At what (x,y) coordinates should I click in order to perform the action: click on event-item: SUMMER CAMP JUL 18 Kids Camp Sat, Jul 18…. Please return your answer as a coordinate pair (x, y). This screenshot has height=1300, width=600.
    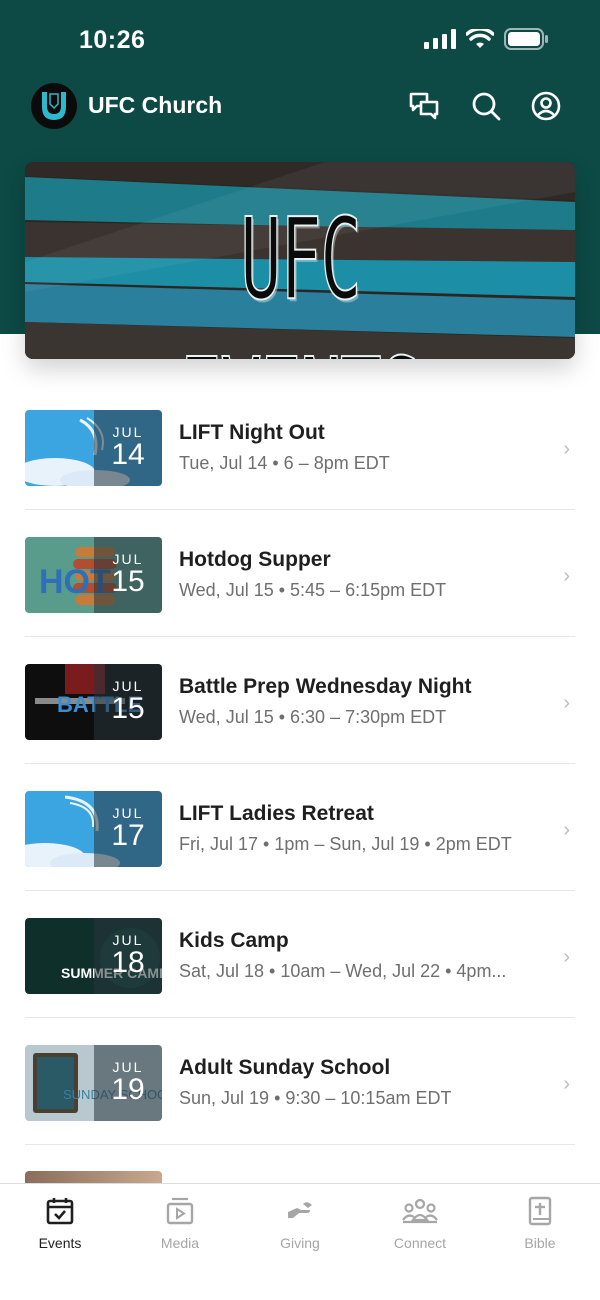
    Looking at the image, I should click on (300, 954).